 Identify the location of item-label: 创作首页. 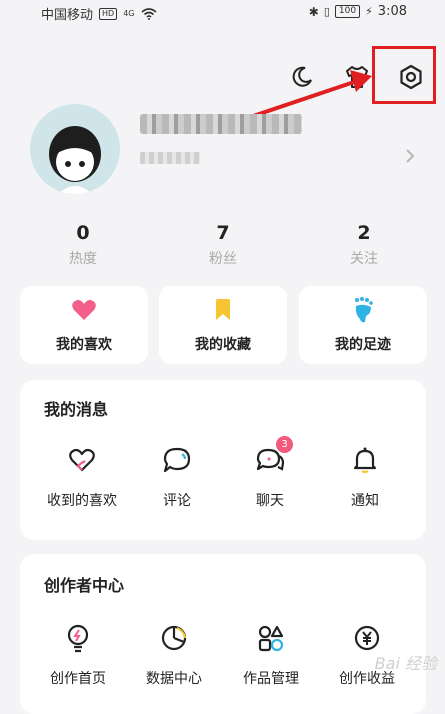
(78, 679).